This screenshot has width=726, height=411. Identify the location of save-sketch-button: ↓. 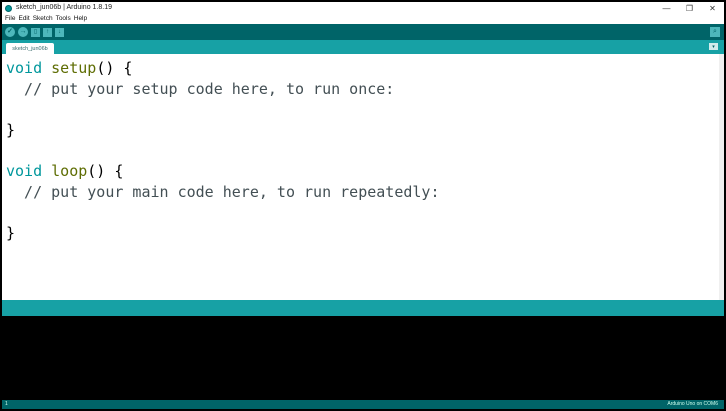
(59, 32).